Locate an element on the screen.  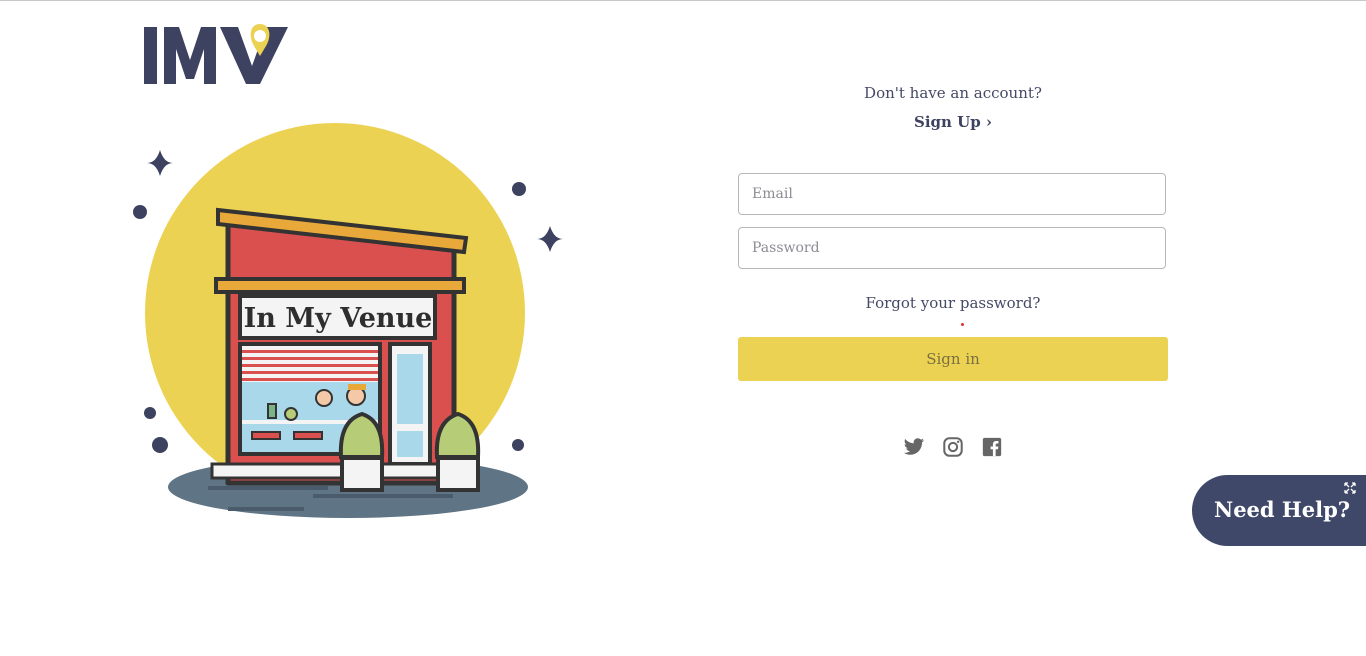
need-help-label: Need Help? is located at coordinates (1282, 509).